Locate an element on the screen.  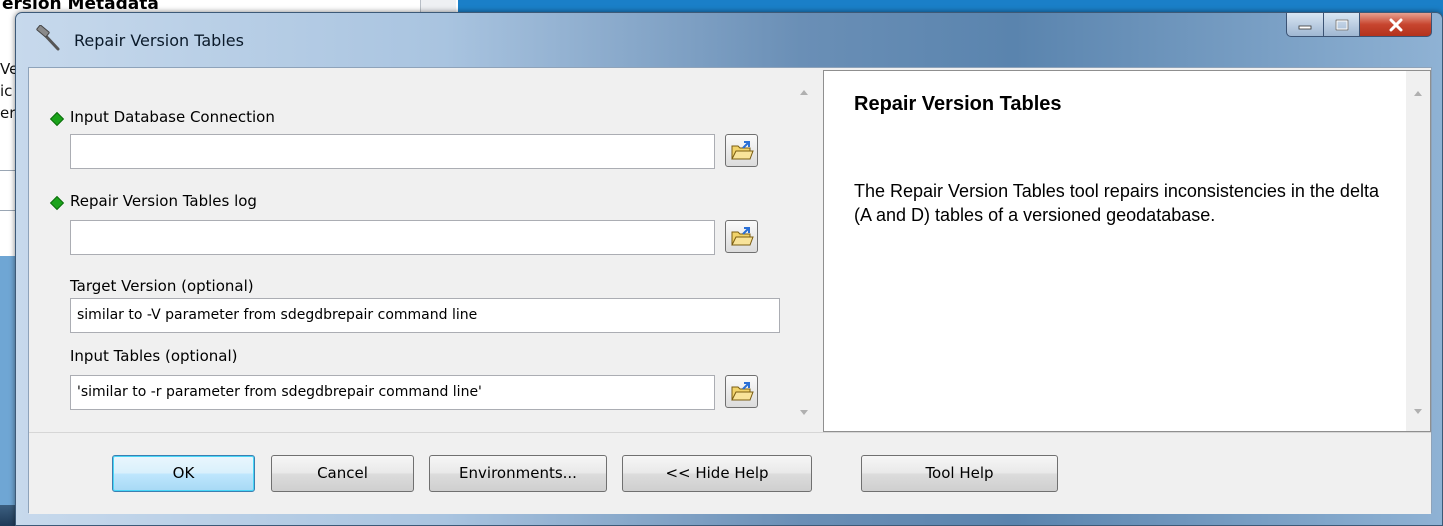
close-icon is located at coordinates (1395, 24).